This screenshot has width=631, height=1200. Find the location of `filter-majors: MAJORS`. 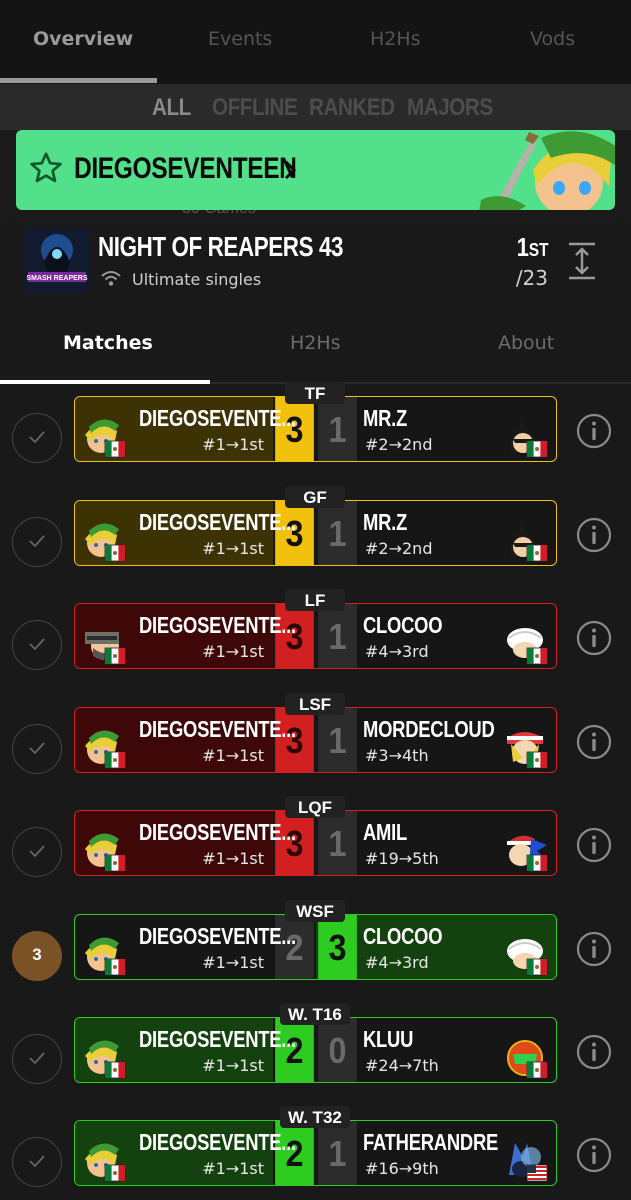

filter-majors: MAJORS is located at coordinates (450, 108).